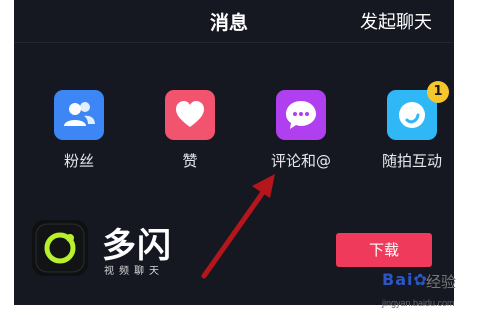 This screenshot has height=321, width=500. I want to click on baidu-logo: Bai✿, so click(405, 279).